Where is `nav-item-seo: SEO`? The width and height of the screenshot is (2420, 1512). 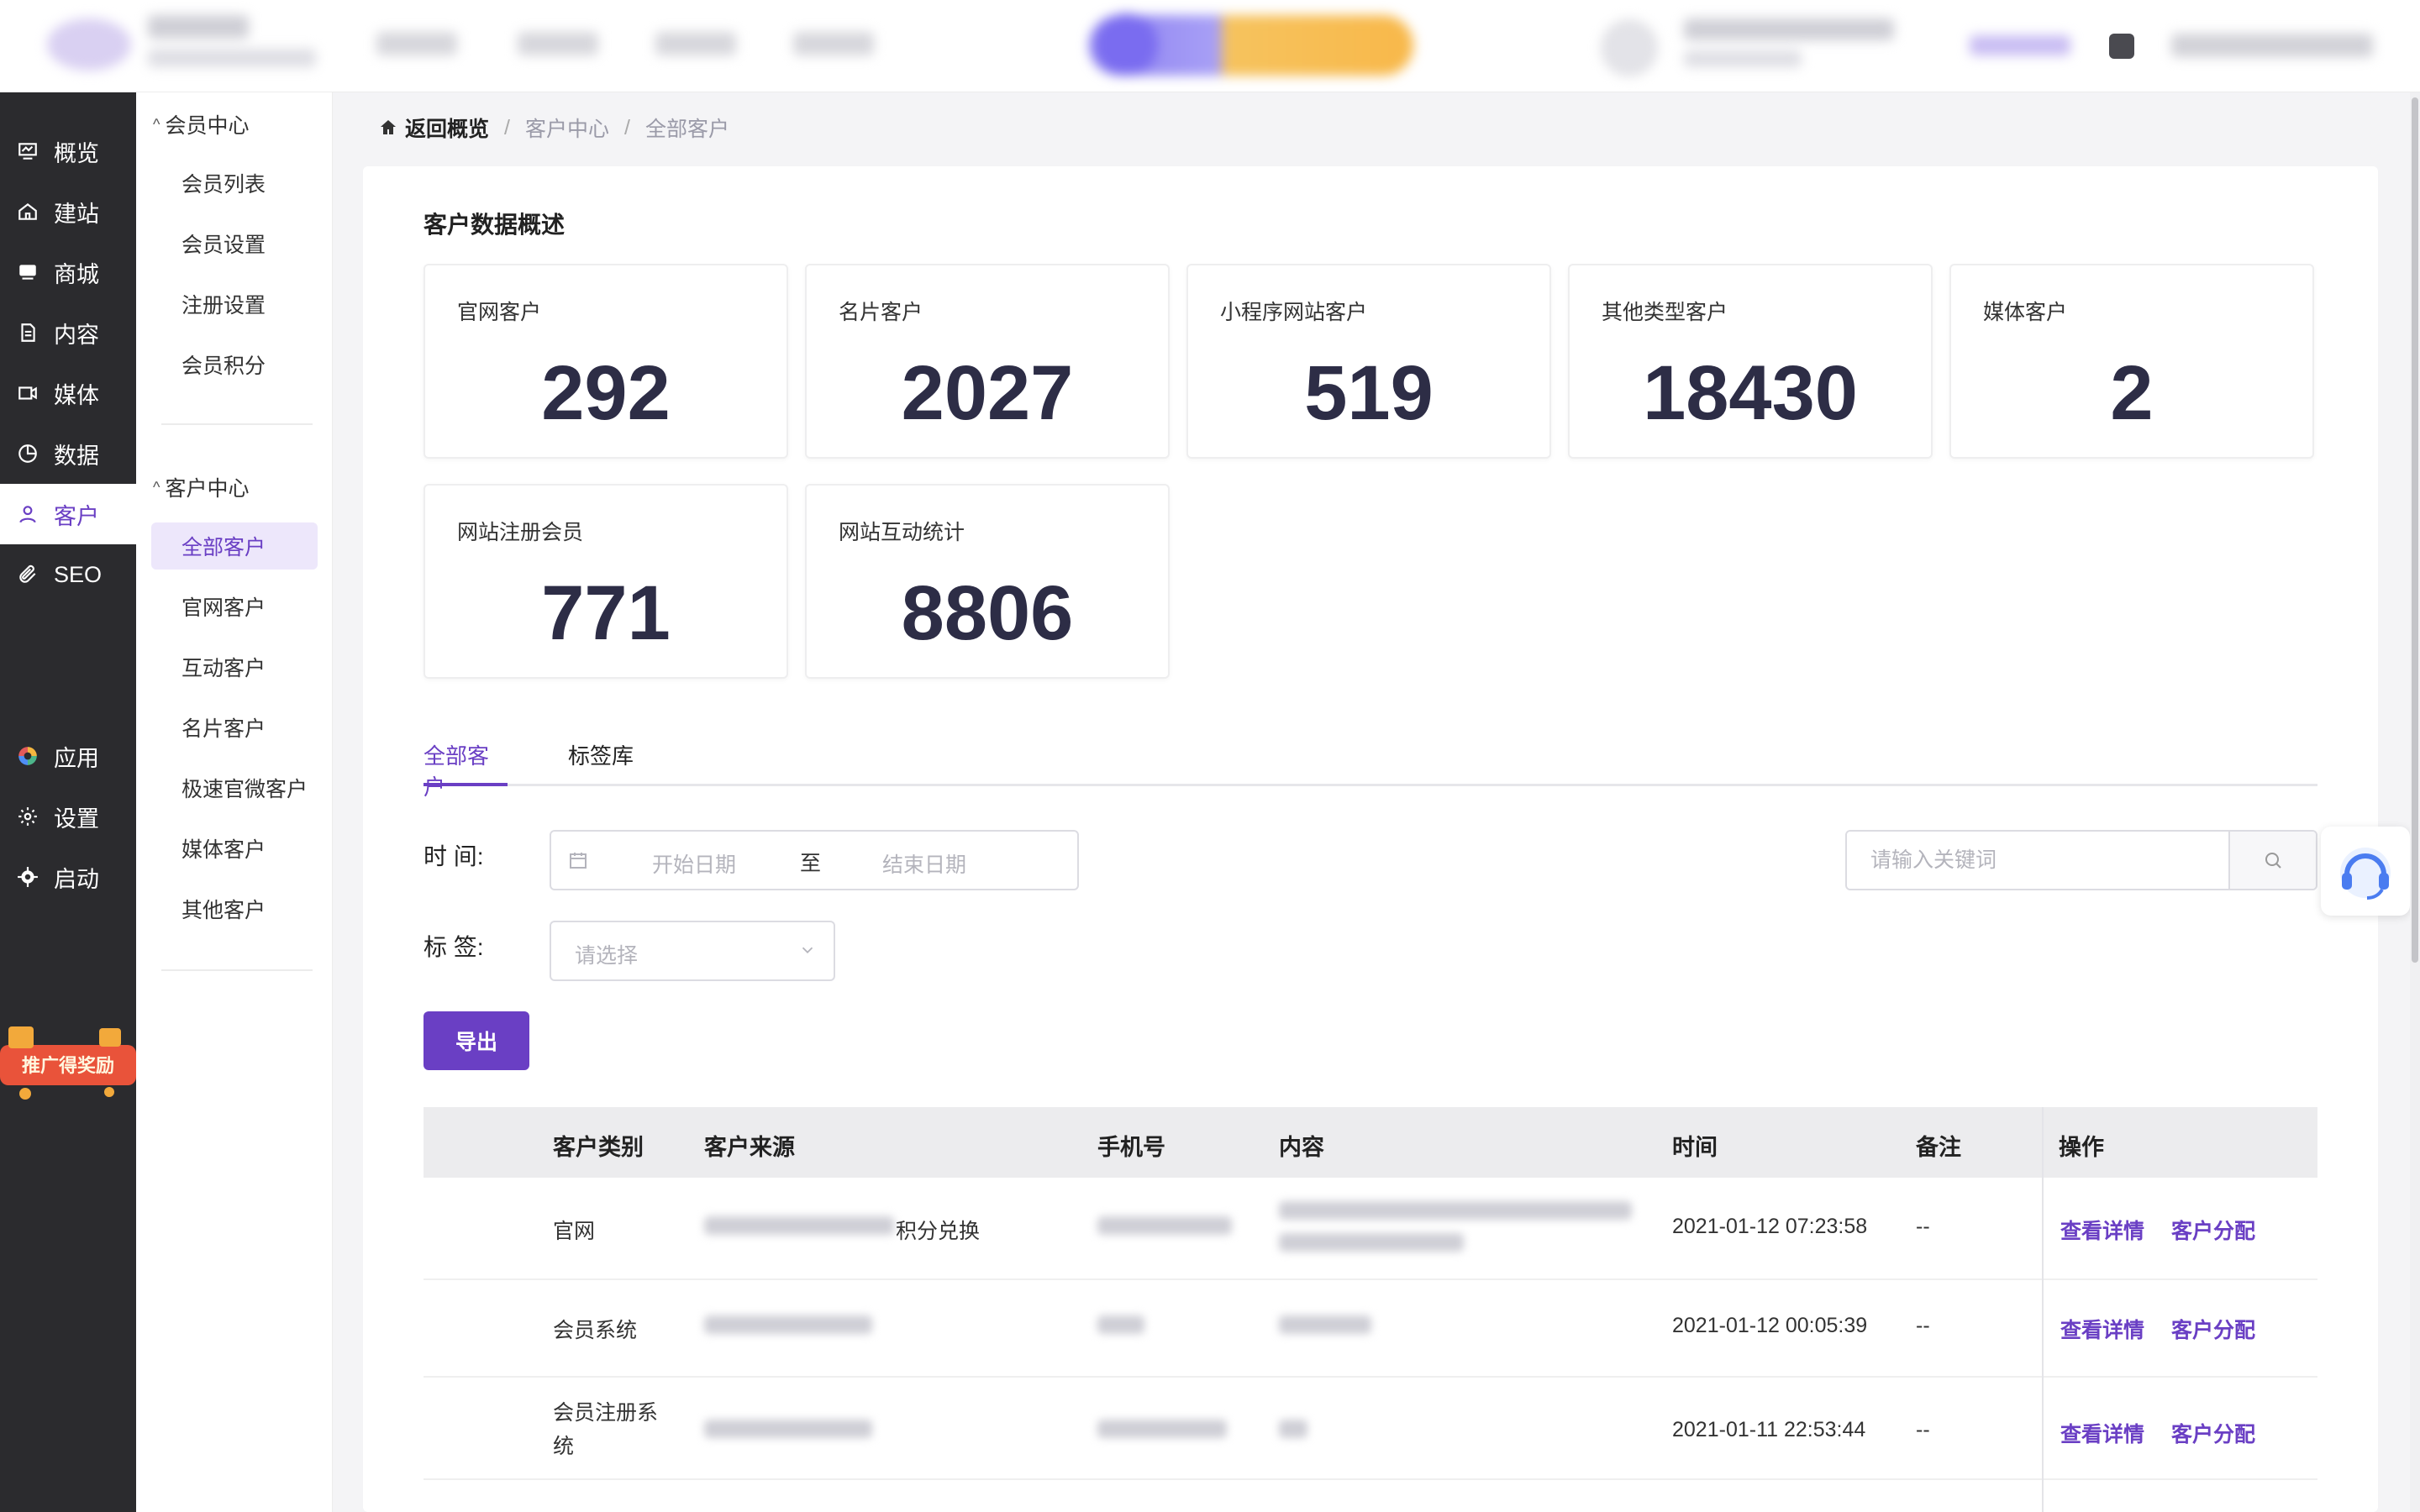 nav-item-seo: SEO is located at coordinates (68, 574).